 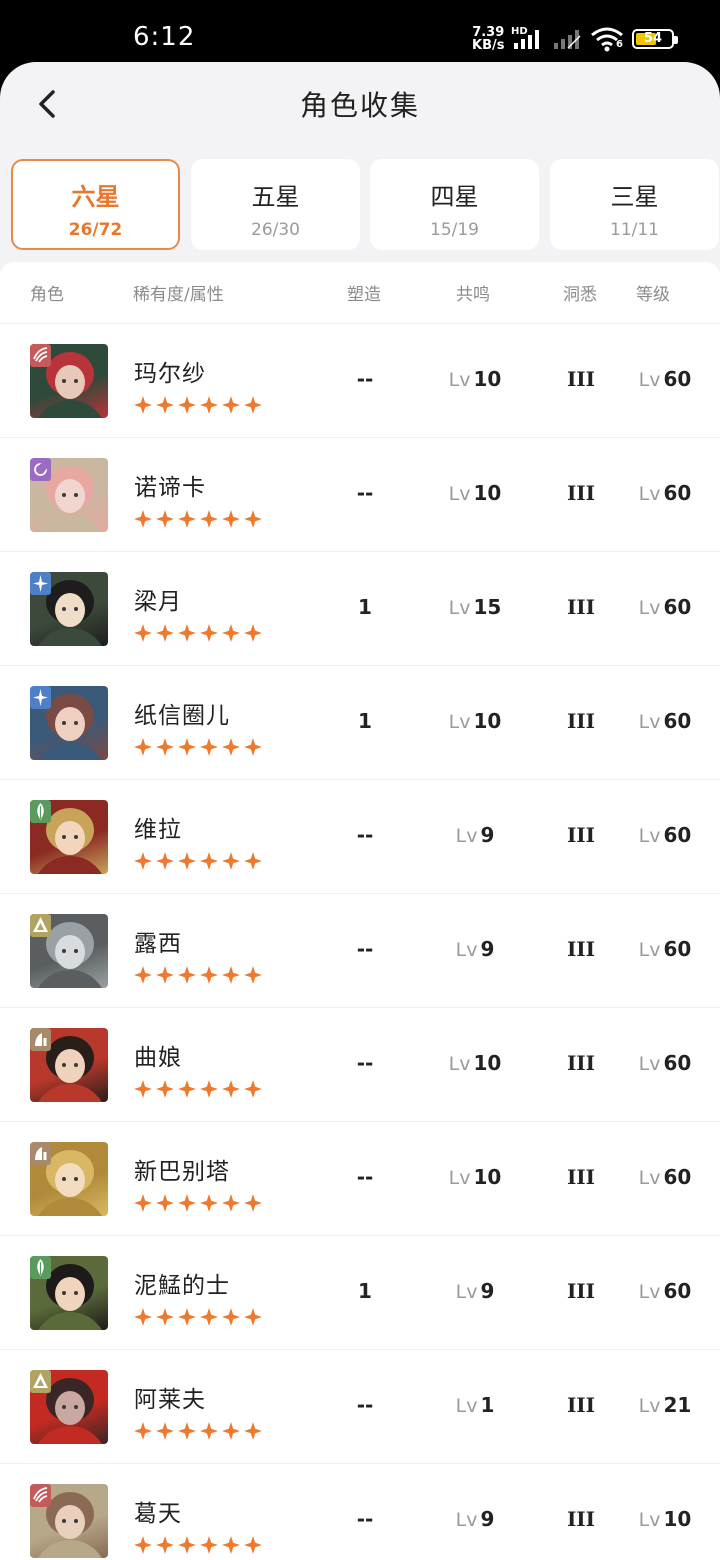 What do you see at coordinates (360, 837) in the screenshot?
I see `table-row: 维拉 -- Lv 9 III Lv 60` at bounding box center [360, 837].